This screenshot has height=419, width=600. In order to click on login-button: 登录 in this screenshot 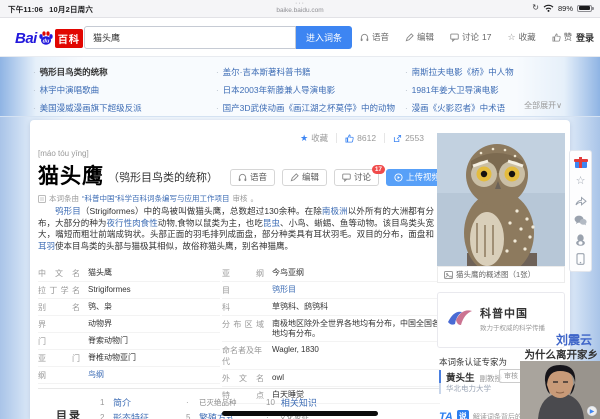, I will do `click(585, 37)`.